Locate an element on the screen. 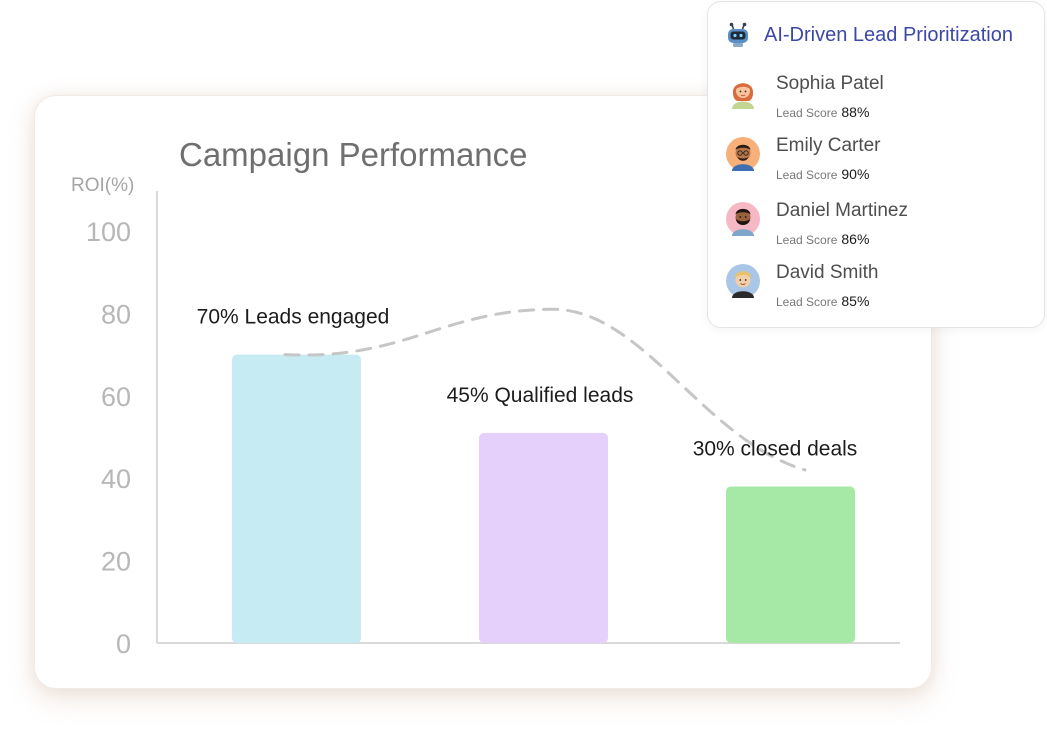  lead-name: Daniel Martinez is located at coordinates (842, 210).